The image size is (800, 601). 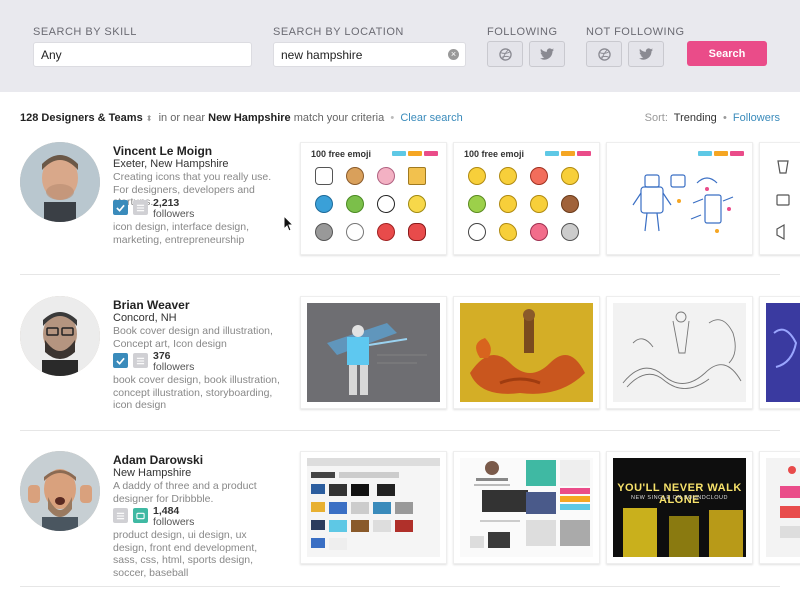 I want to click on sort-trending: Trending, so click(x=695, y=118).